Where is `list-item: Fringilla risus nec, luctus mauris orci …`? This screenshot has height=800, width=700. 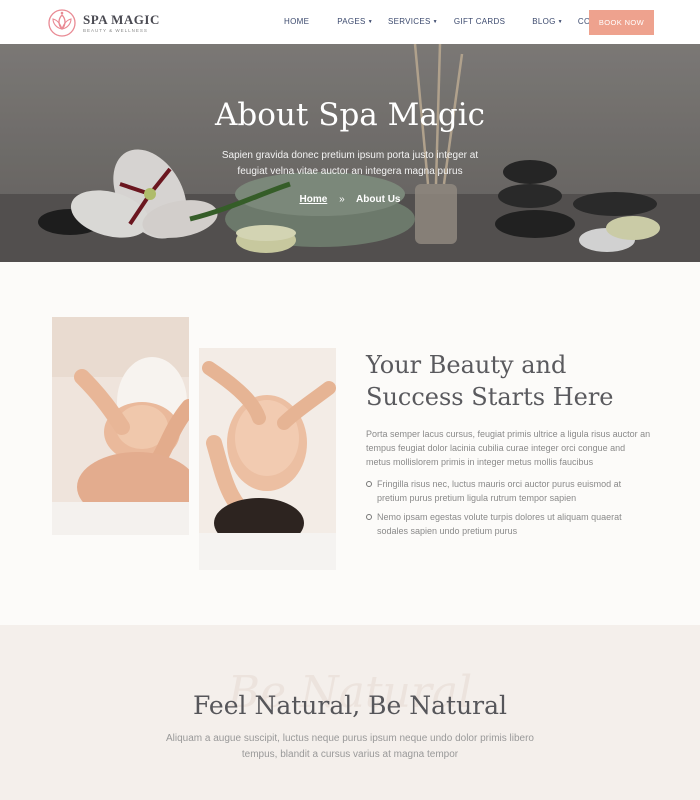 list-item: Fringilla risus nec, luctus mauris orci … is located at coordinates (508, 491).